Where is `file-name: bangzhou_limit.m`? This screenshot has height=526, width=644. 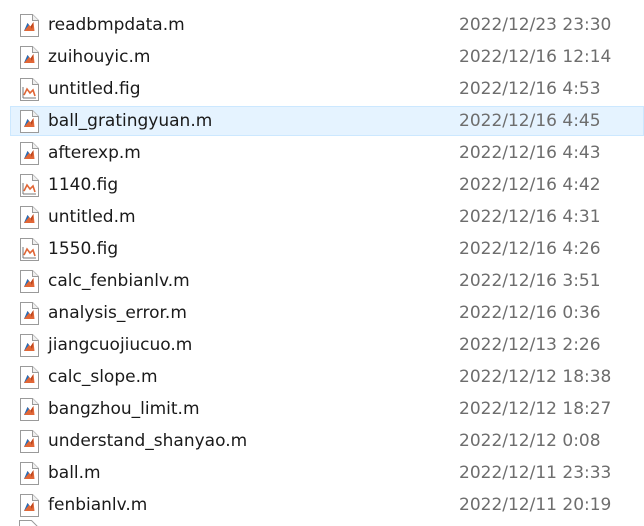 file-name: bangzhou_limit.m is located at coordinates (124, 409).